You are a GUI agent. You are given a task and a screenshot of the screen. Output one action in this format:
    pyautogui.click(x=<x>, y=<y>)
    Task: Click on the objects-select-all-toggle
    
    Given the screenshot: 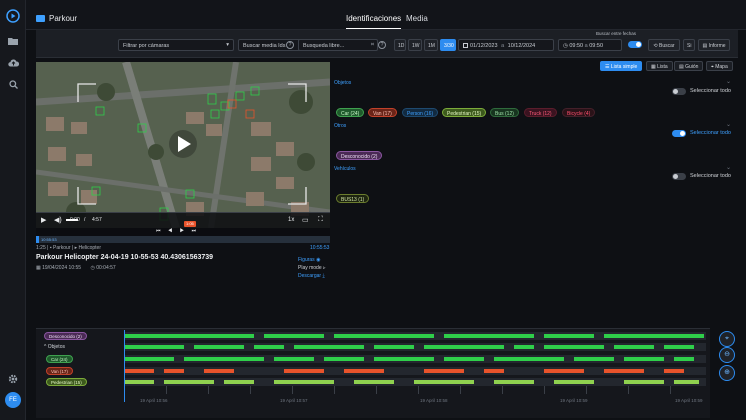 What is the action you would take?
    pyautogui.click(x=679, y=91)
    